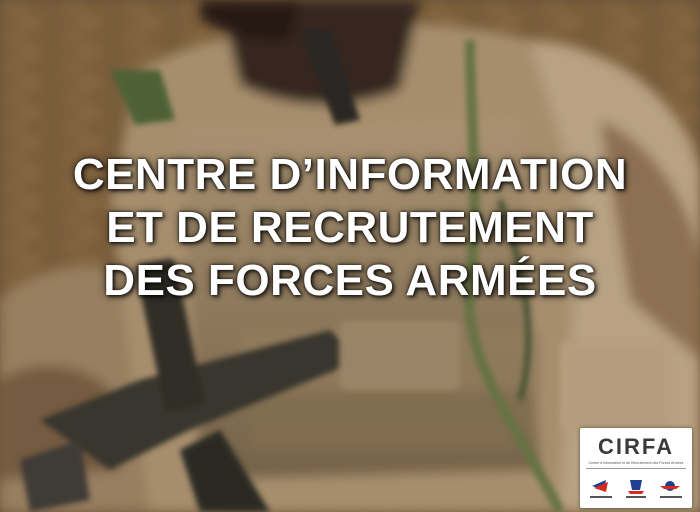  What do you see at coordinates (636, 446) in the screenshot?
I see `logo-title: CIRFA` at bounding box center [636, 446].